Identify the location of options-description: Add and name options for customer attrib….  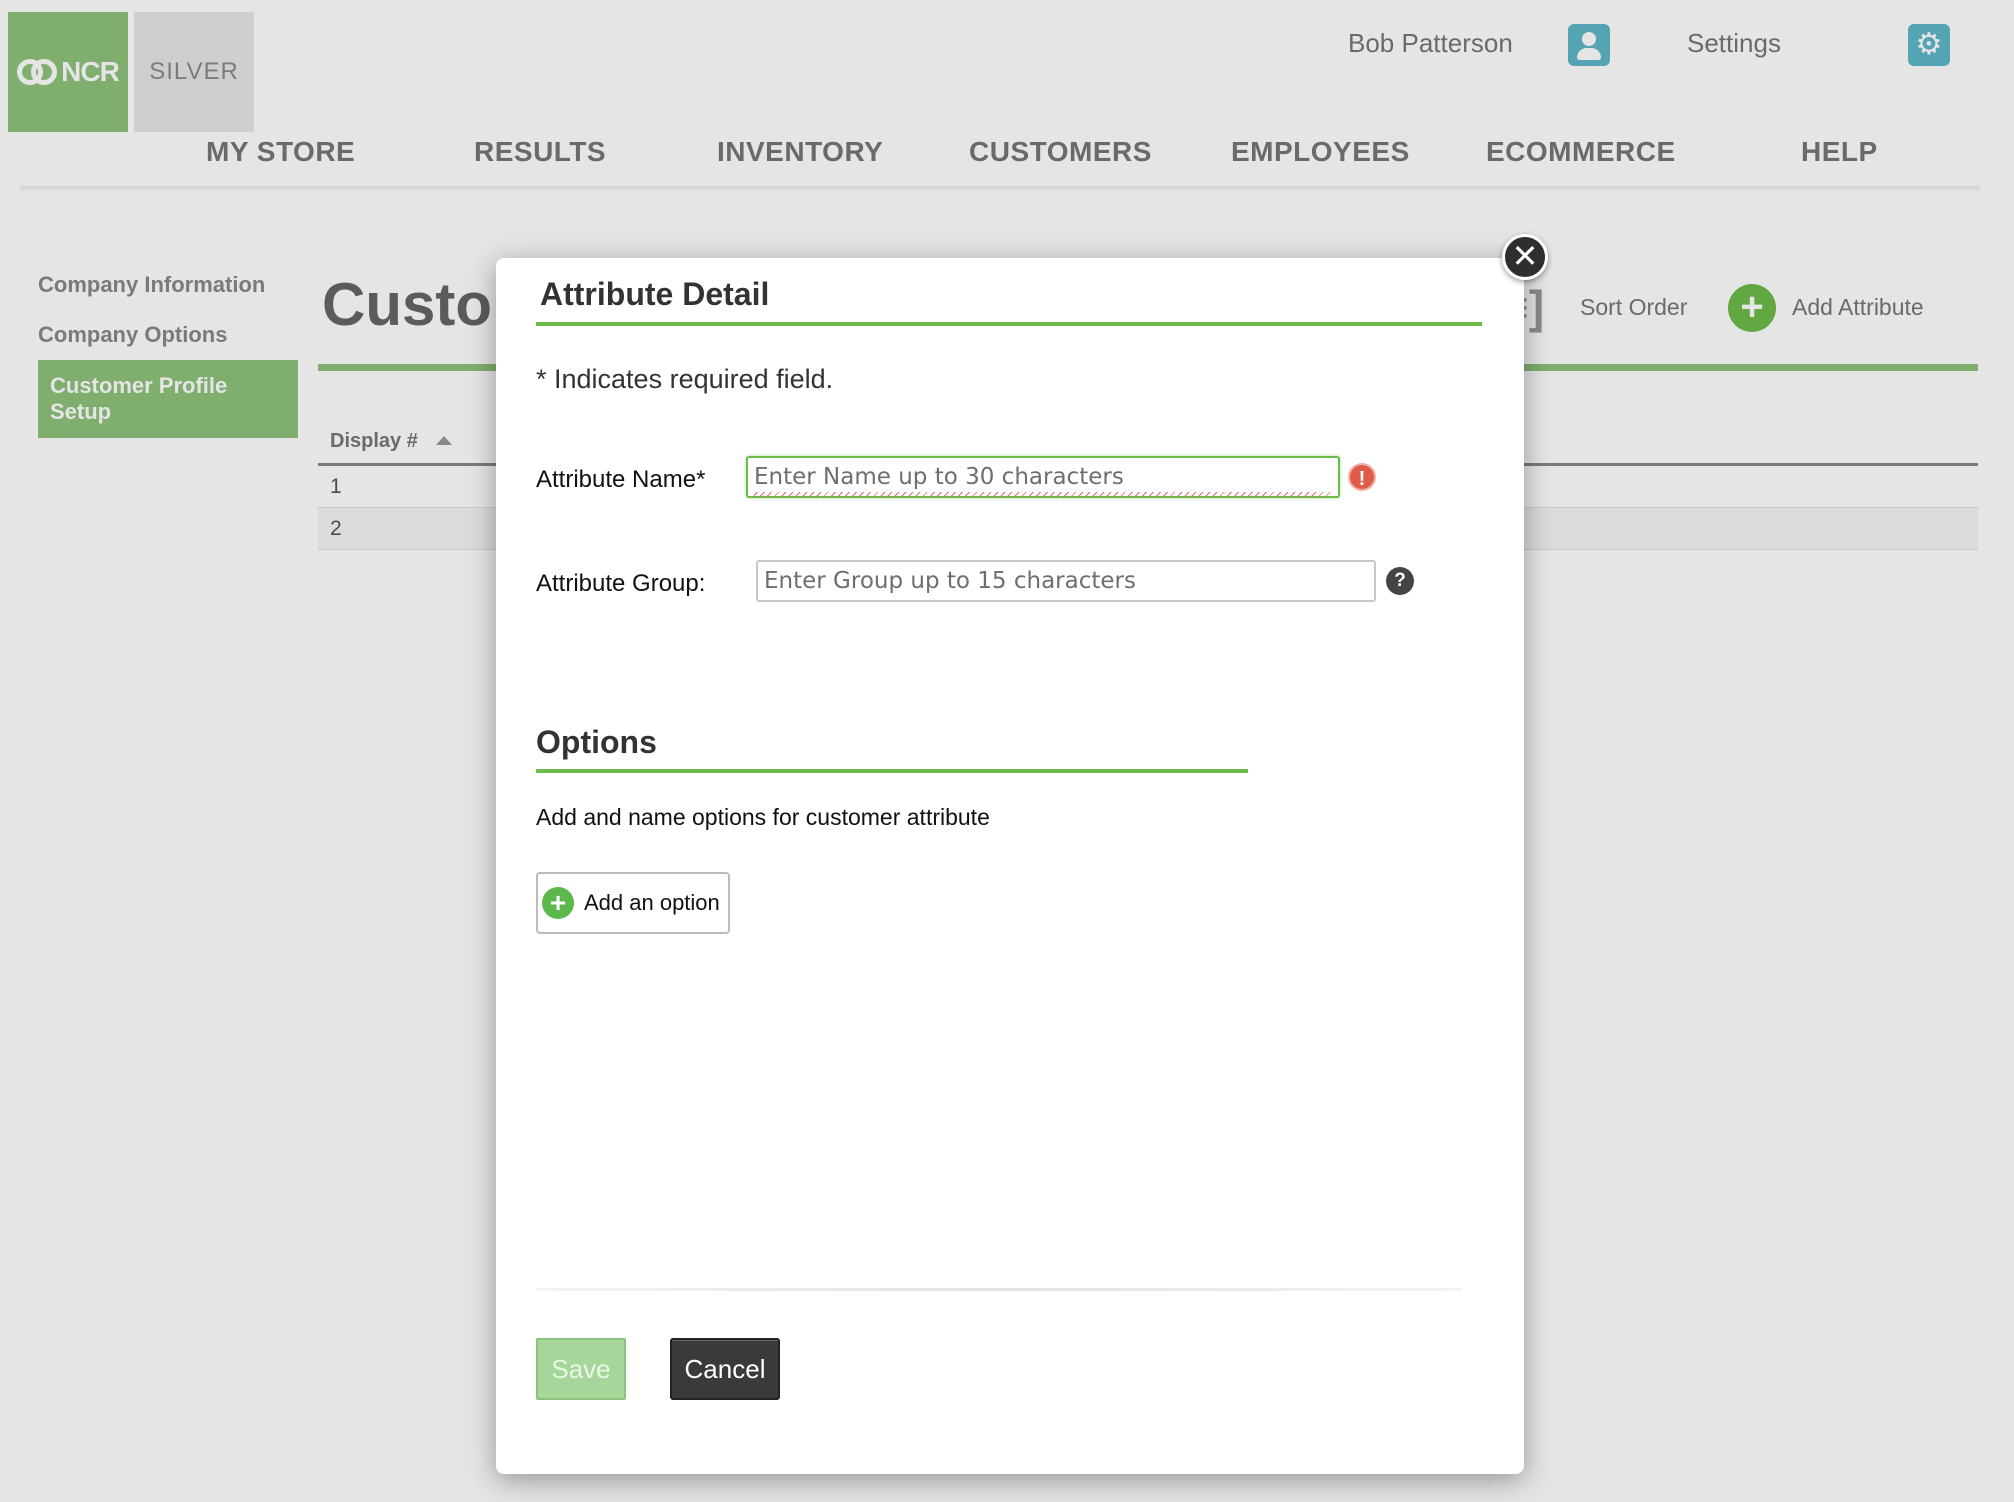
(763, 817).